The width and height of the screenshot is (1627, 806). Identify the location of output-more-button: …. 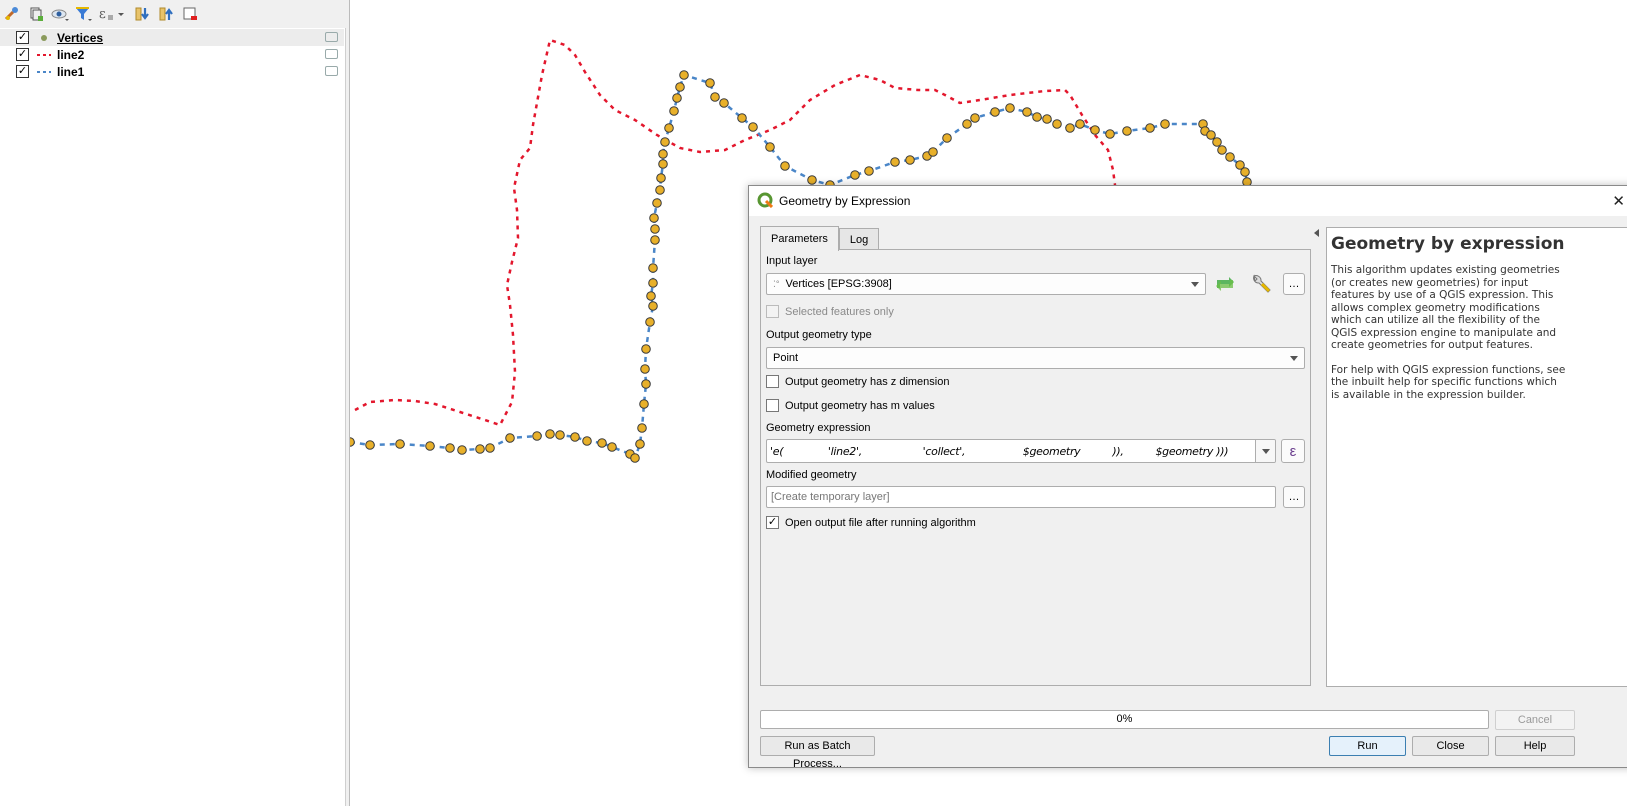
(1294, 497).